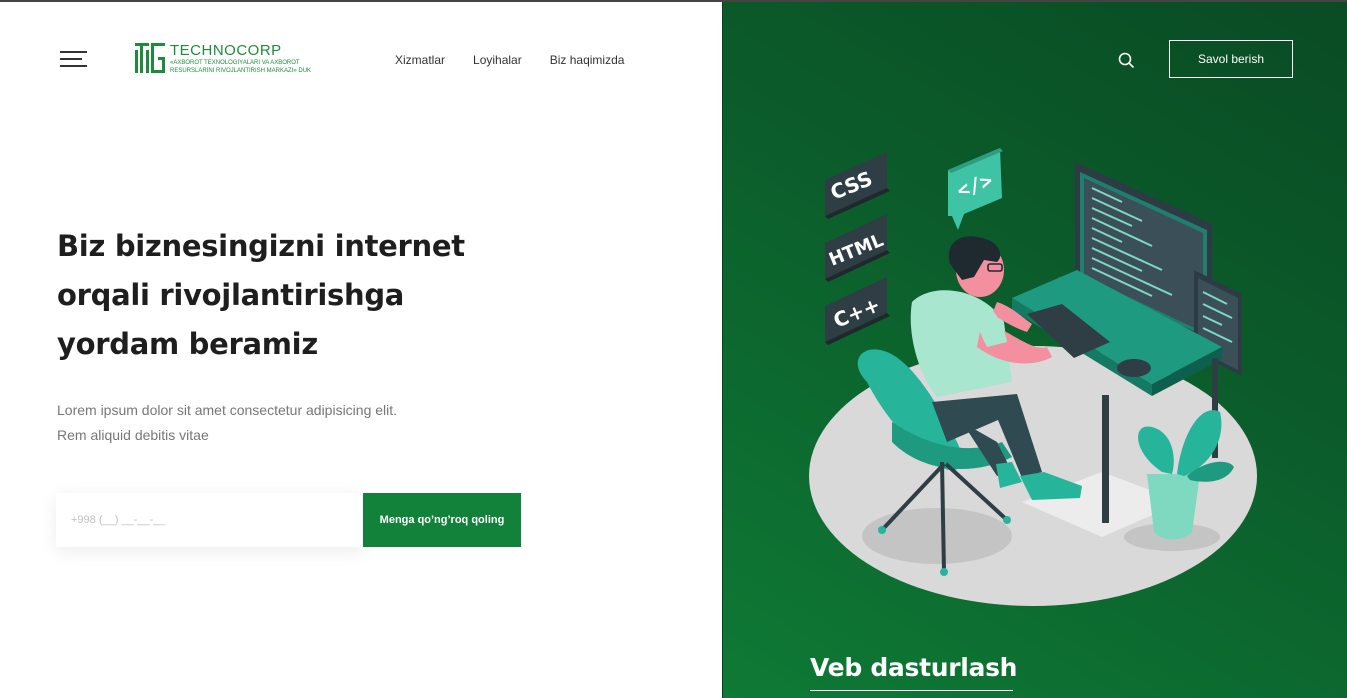 The height and width of the screenshot is (698, 1347). What do you see at coordinates (1231, 59) in the screenshot?
I see `ask-question-button: Savol berish` at bounding box center [1231, 59].